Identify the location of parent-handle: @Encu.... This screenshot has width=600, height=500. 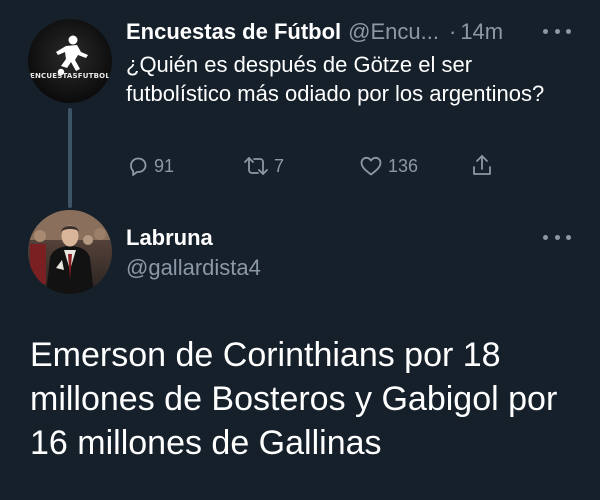
(393, 32).